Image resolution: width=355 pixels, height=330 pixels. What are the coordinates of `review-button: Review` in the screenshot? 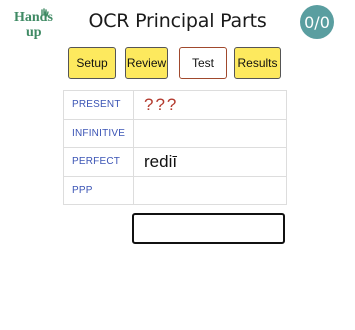 It's located at (146, 63).